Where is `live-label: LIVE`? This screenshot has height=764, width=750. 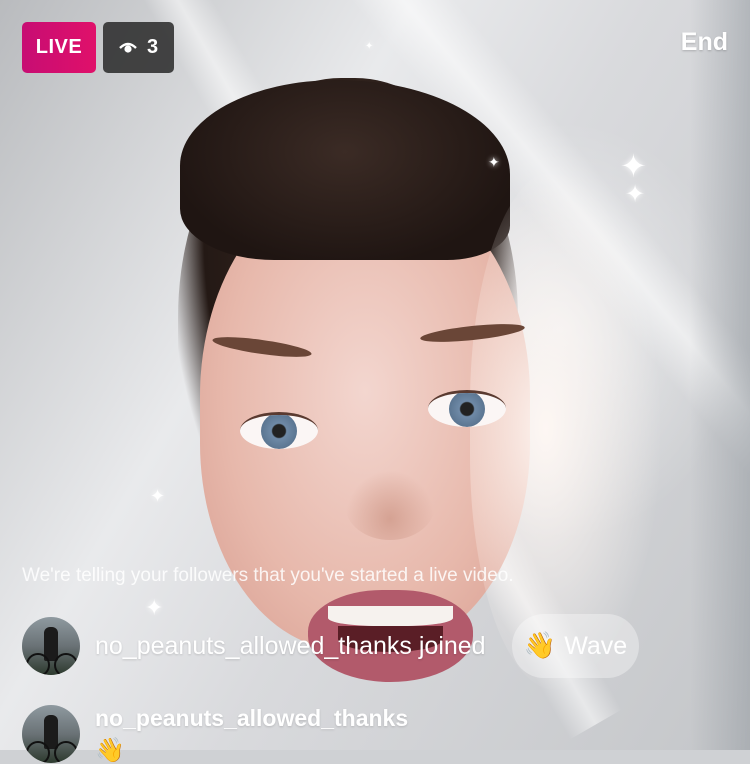
live-label: LIVE is located at coordinates (59, 47).